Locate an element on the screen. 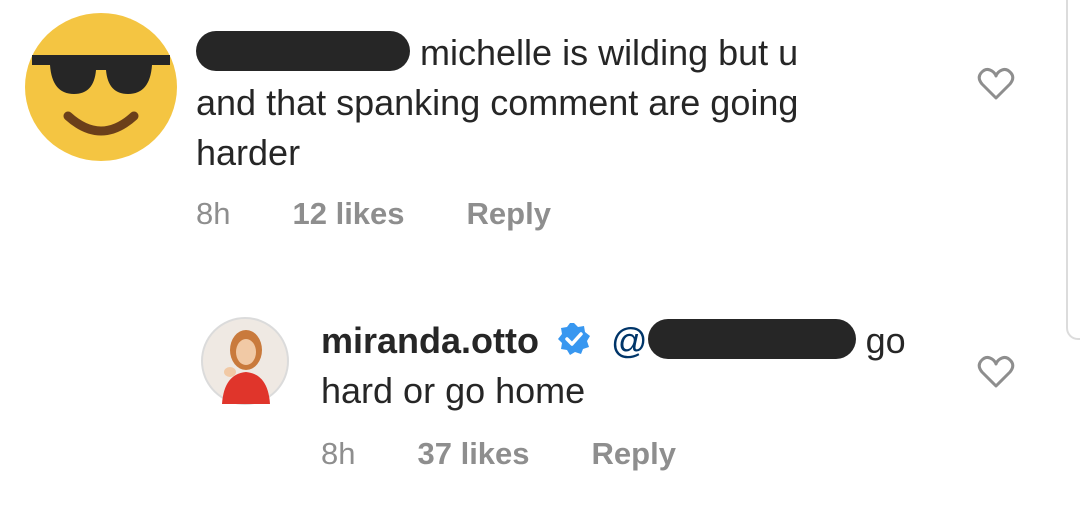  profile-avatar is located at coordinates (245, 361).